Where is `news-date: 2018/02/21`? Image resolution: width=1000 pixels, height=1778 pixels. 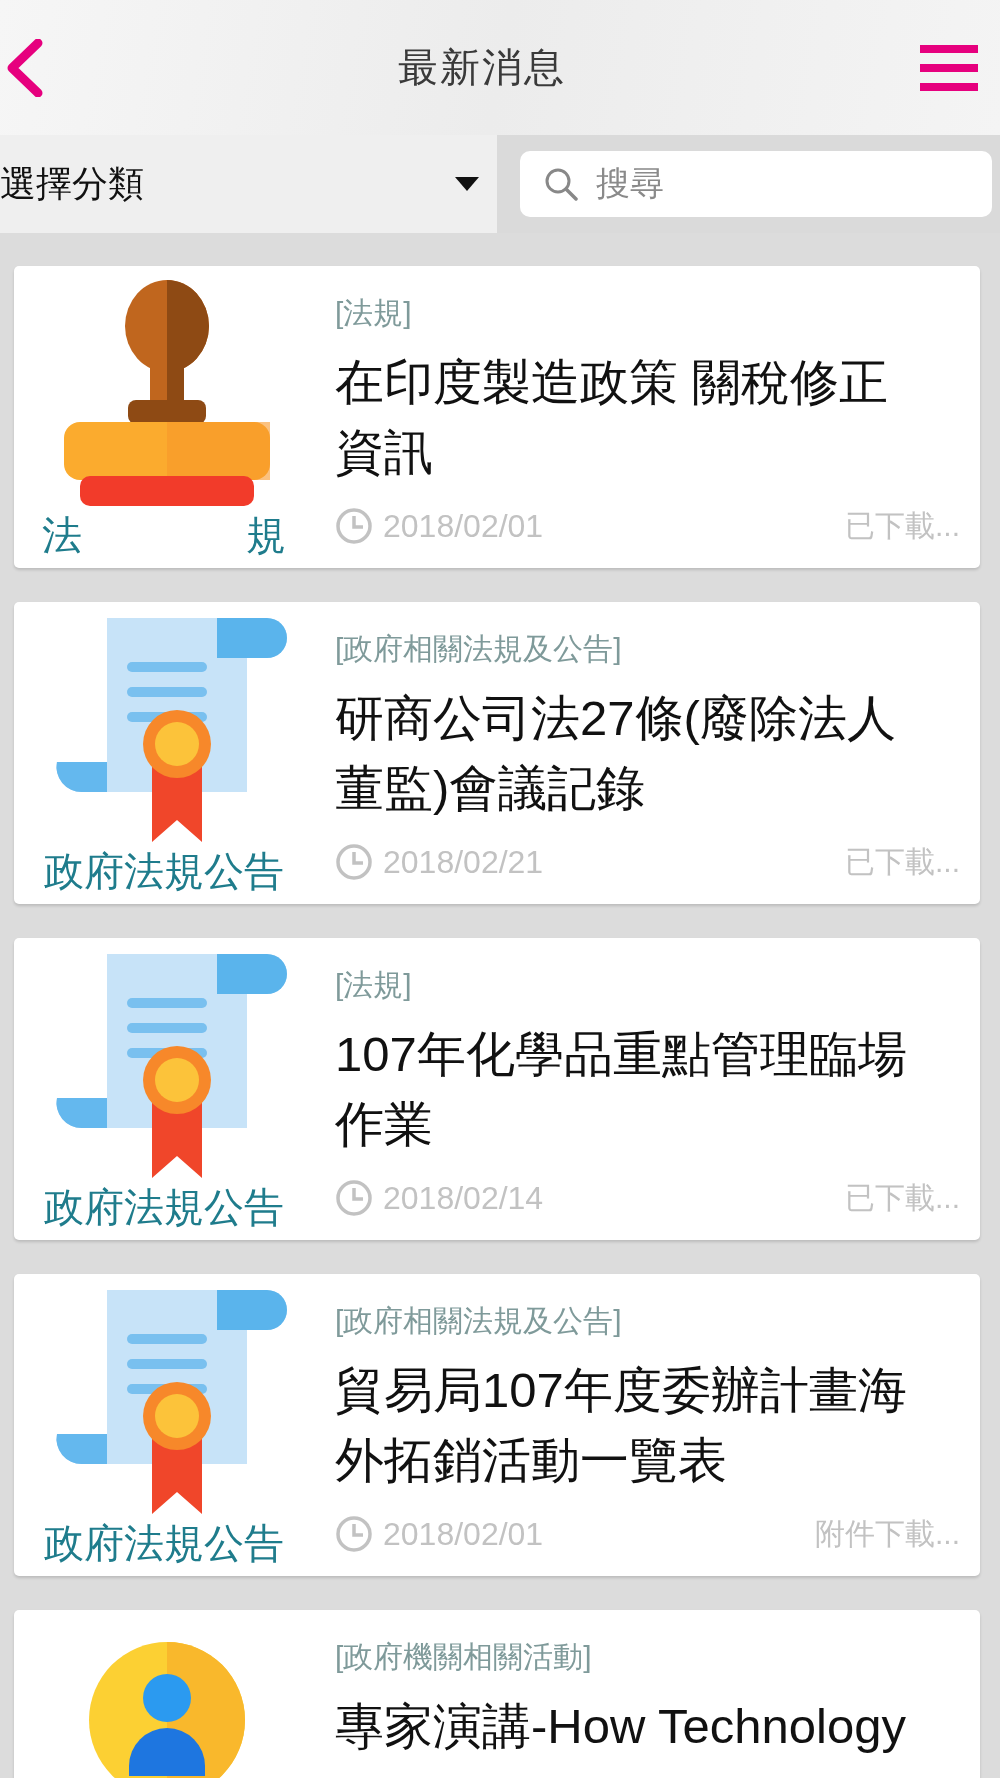
news-date: 2018/02/21 is located at coordinates (464, 862).